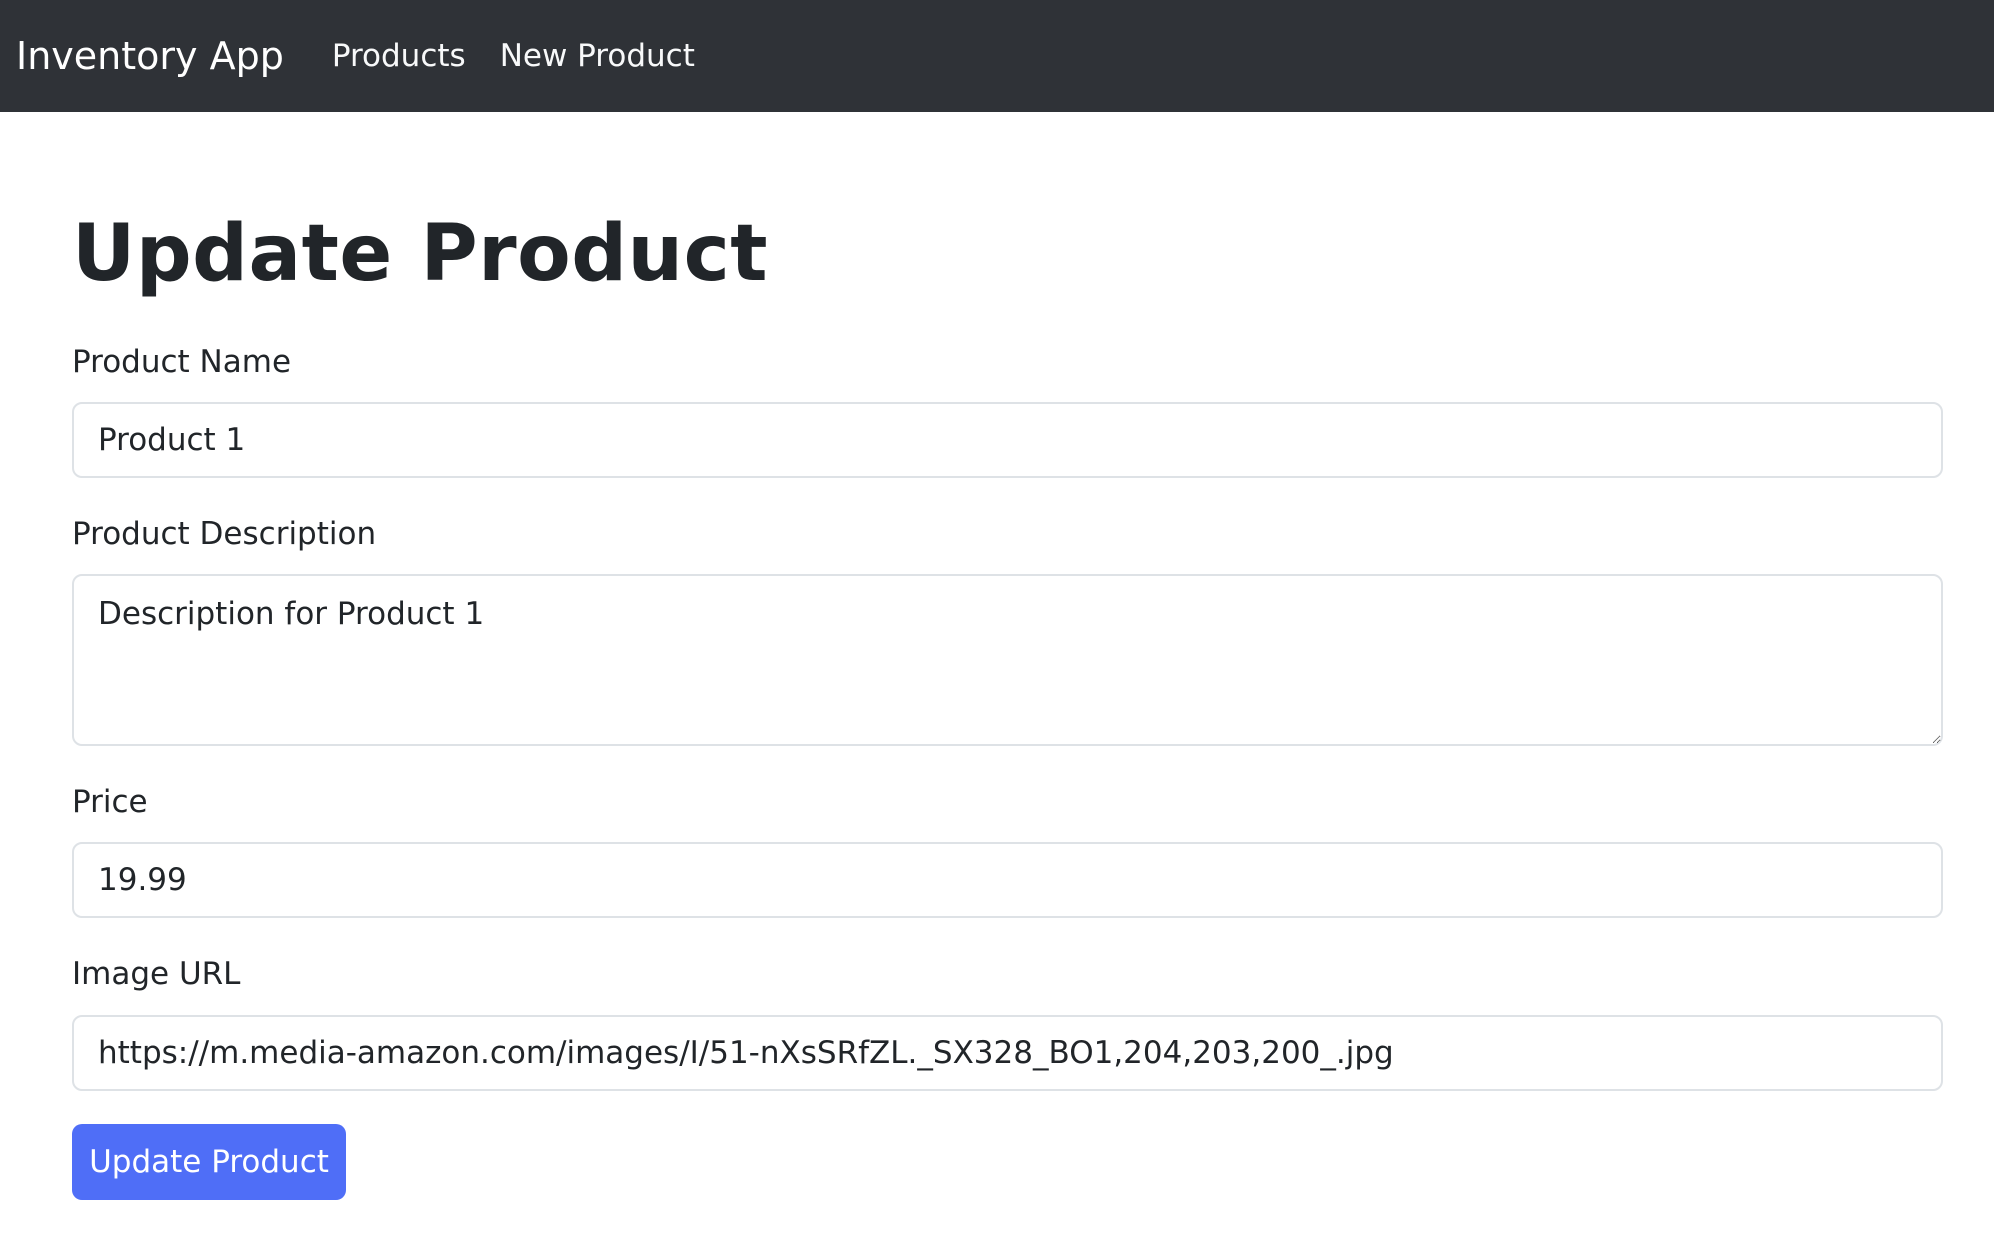 Image resolution: width=1994 pixels, height=1240 pixels. Describe the element at coordinates (1007, 880) in the screenshot. I see `price-input` at that location.